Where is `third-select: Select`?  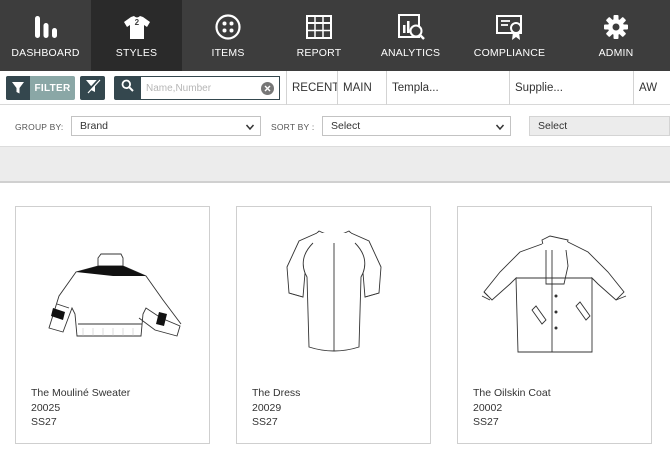 third-select: Select is located at coordinates (599, 126).